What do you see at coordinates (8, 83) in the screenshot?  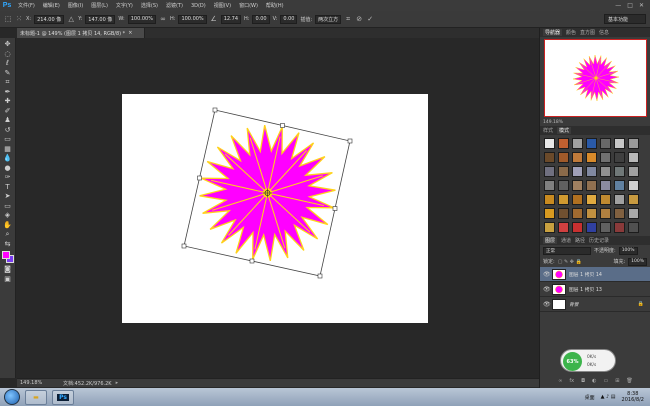 I see `crop-tool-icon: ⌗` at bounding box center [8, 83].